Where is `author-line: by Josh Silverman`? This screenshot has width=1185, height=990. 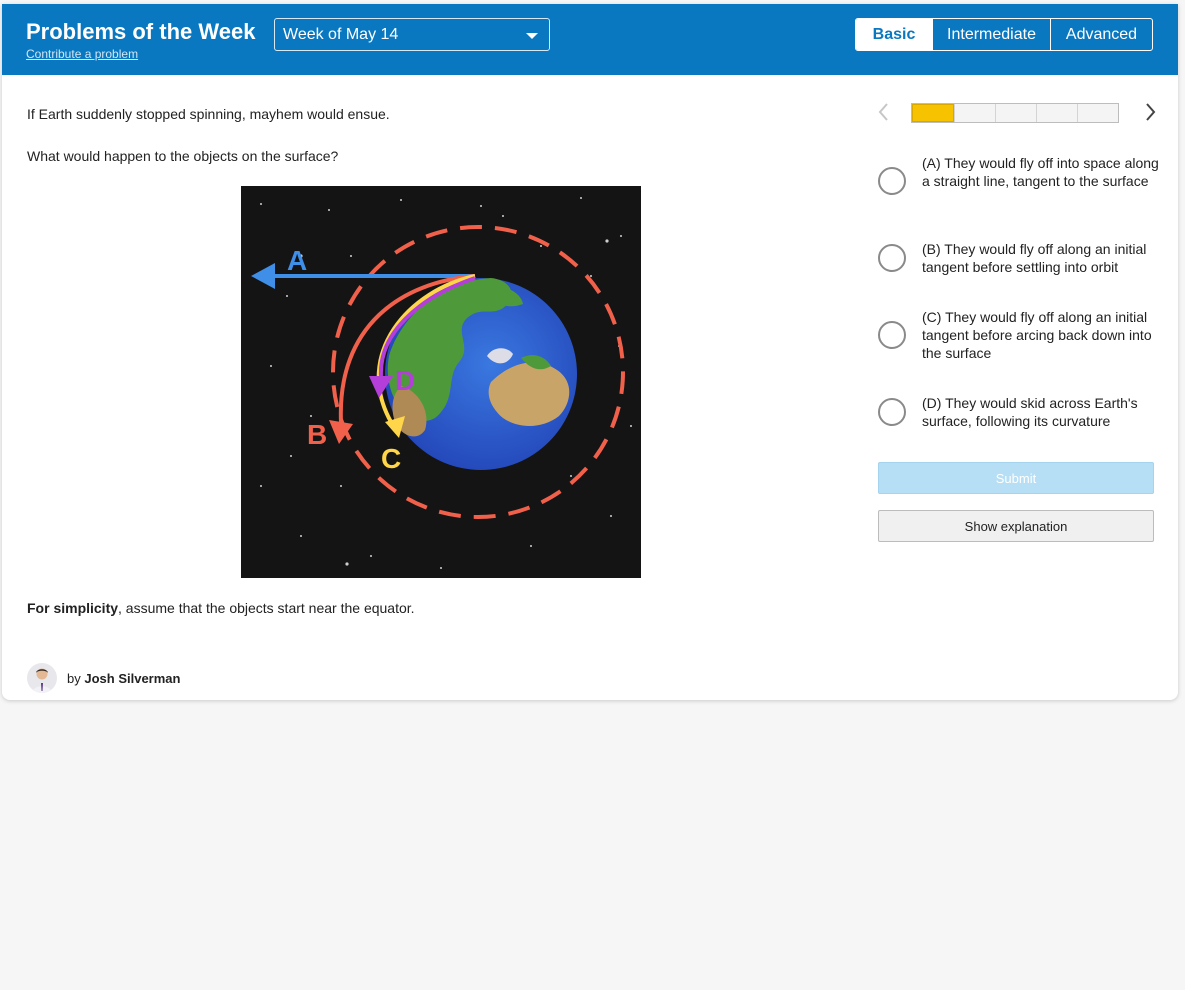 author-line: by Josh Silverman is located at coordinates (103, 678).